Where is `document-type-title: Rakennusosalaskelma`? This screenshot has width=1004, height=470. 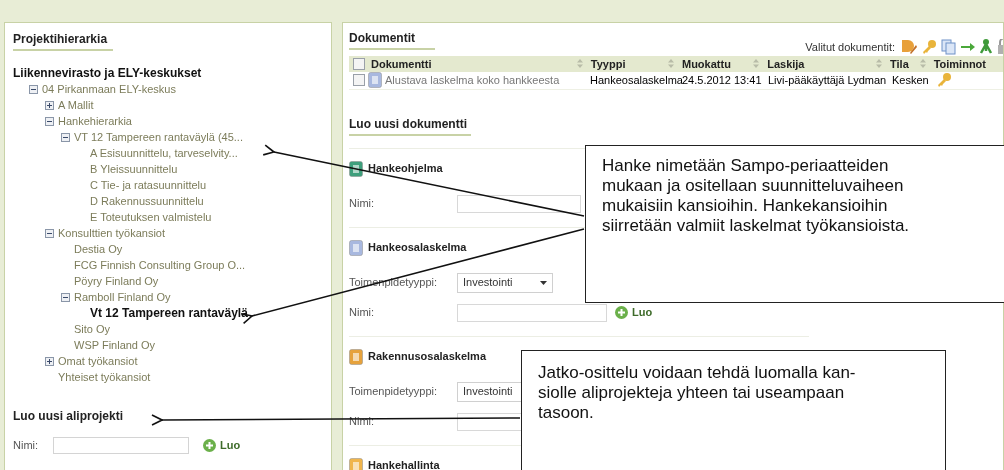
document-type-title: Rakennusosalaskelma is located at coordinates (427, 357).